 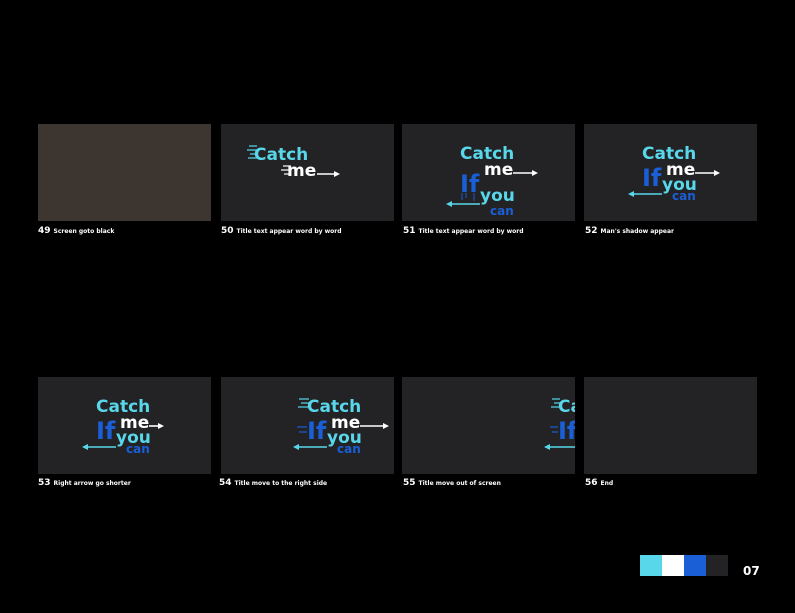 I want to click on frame-caption-text: Title move to the right side, so click(x=281, y=483).